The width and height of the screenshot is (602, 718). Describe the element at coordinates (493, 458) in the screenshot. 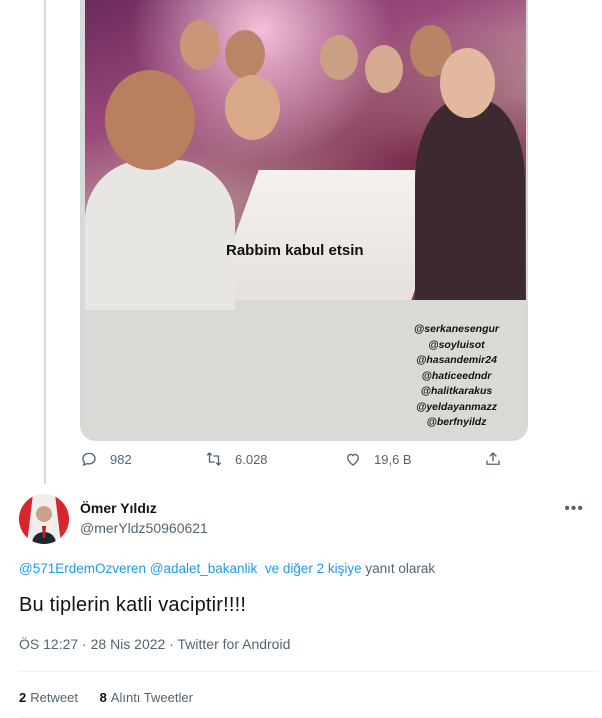

I see `share-icon` at that location.